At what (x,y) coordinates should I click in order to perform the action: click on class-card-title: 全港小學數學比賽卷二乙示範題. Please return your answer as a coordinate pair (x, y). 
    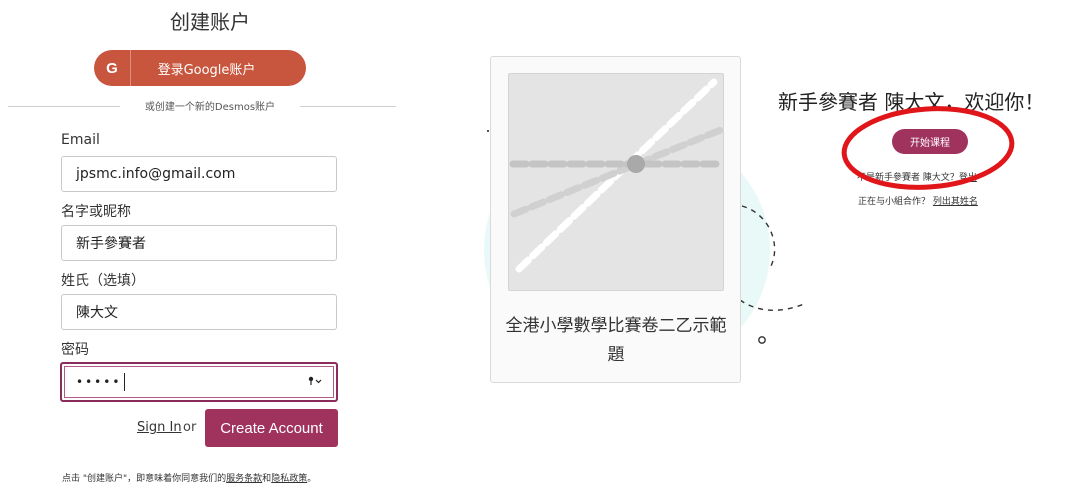
    Looking at the image, I should click on (616, 340).